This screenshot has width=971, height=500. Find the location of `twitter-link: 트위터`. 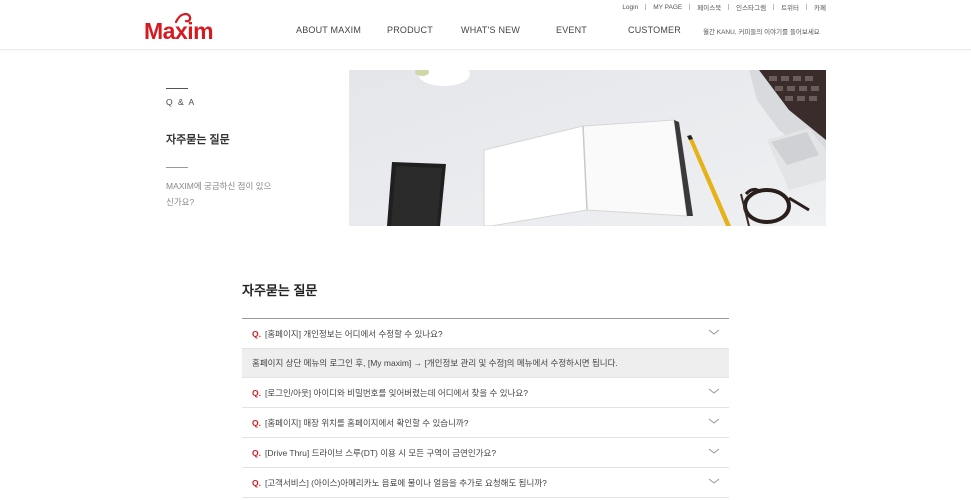

twitter-link: 트위터 is located at coordinates (790, 7).